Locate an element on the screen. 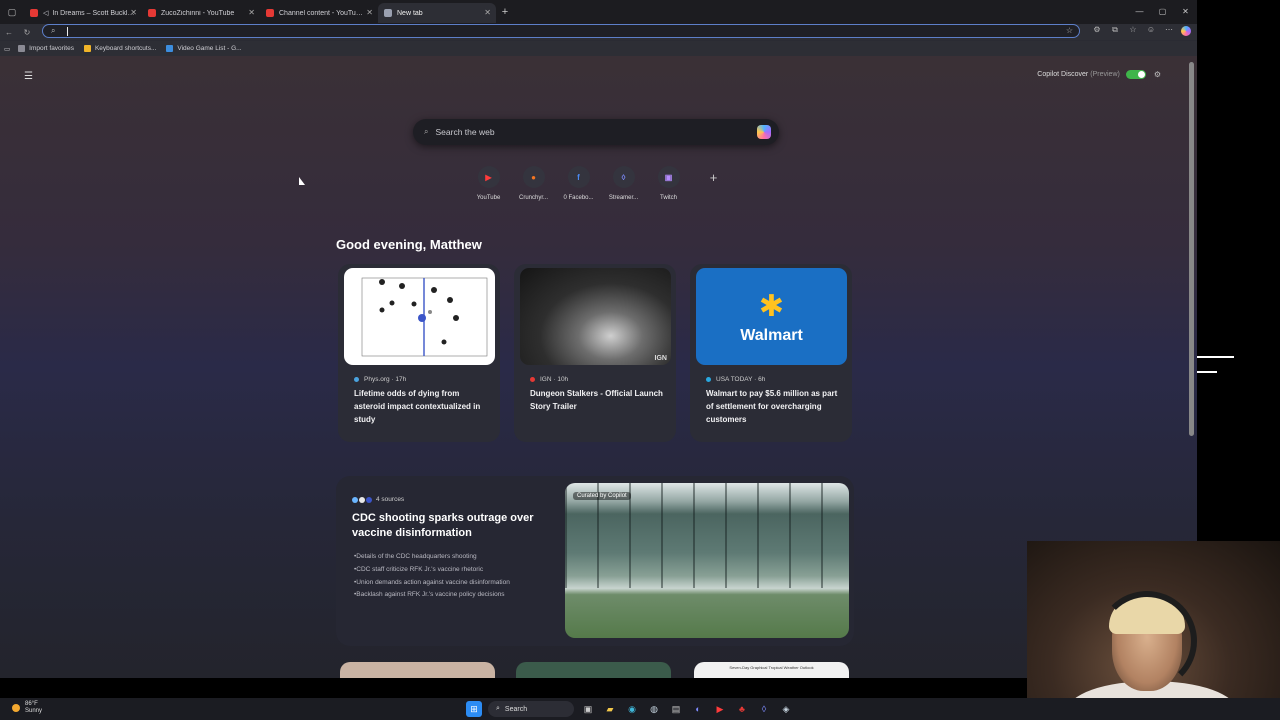  copilot-icon is located at coordinates (1186, 31).